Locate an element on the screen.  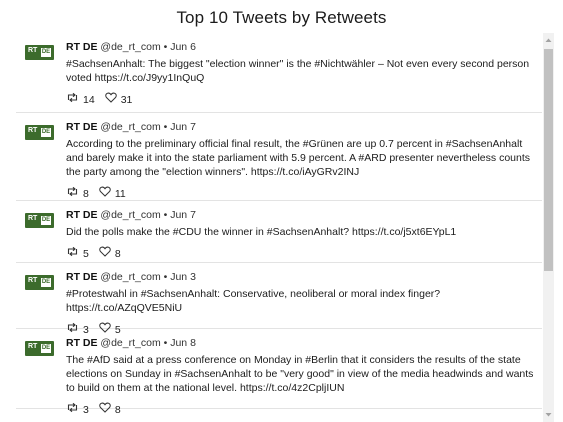
tweet-header: RT DE @de_rt_com • Jun 8 is located at coordinates (300, 343).